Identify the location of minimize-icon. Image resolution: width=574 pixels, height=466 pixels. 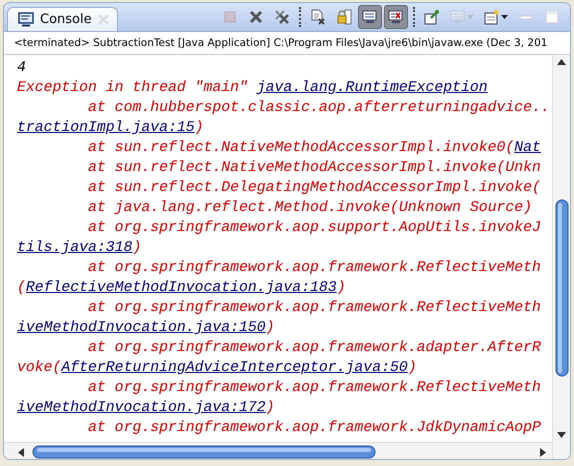
(526, 17).